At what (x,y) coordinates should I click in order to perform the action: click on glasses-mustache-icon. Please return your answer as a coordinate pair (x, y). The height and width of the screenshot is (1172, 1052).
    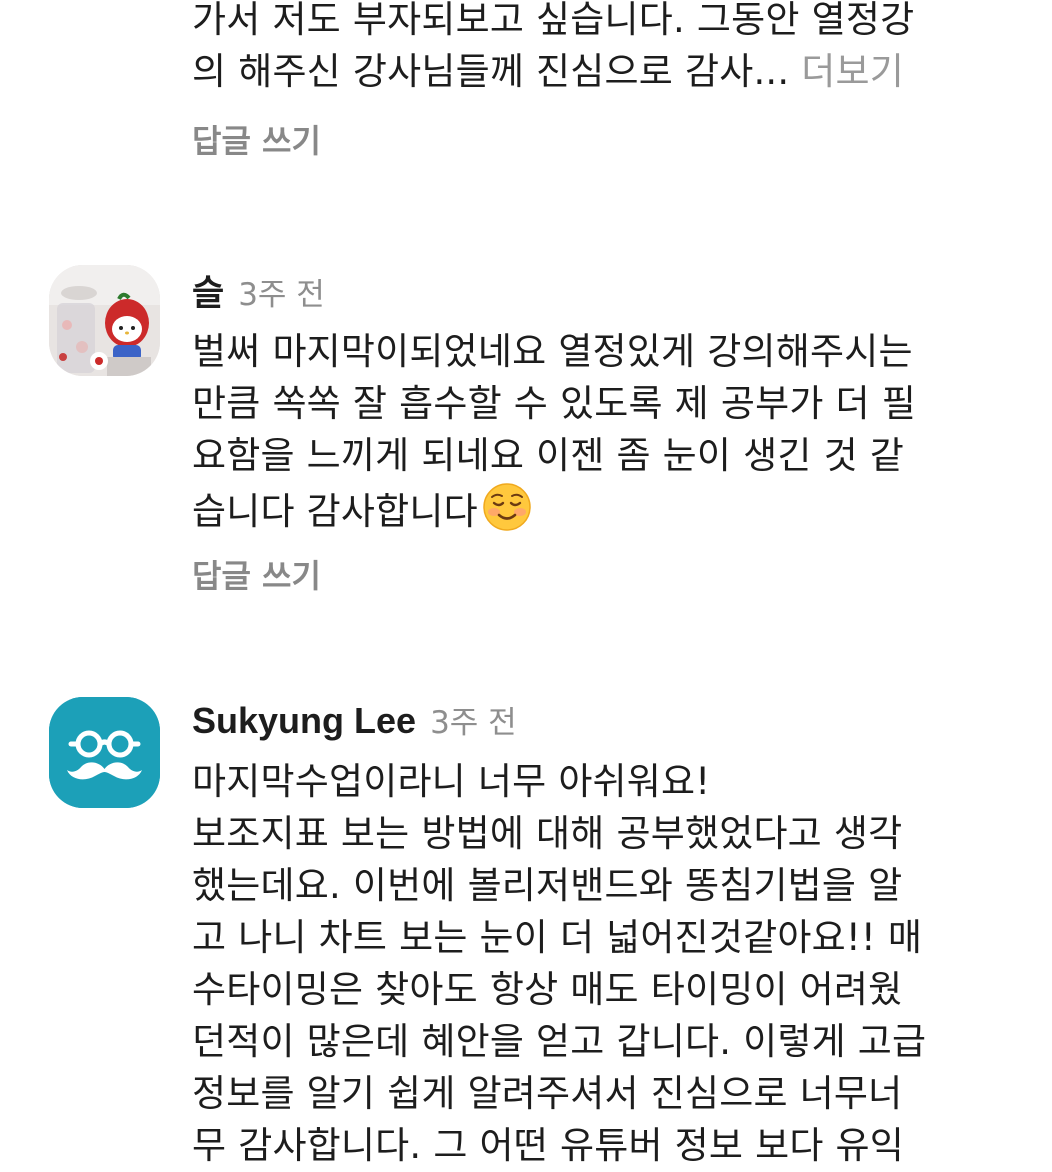
    Looking at the image, I should click on (104, 752).